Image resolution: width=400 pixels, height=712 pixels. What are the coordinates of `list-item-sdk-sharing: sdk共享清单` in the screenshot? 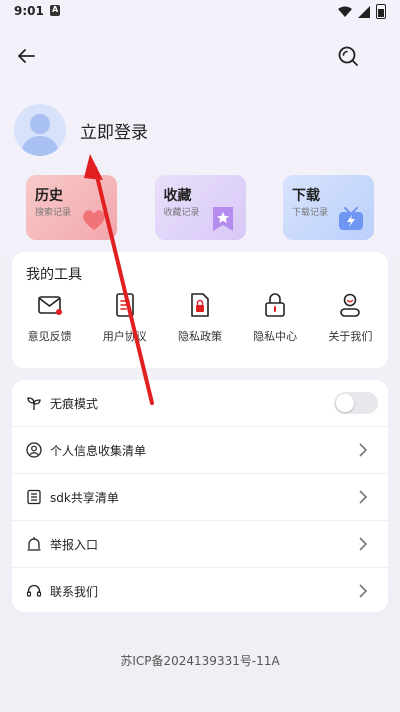 It's located at (200, 497).